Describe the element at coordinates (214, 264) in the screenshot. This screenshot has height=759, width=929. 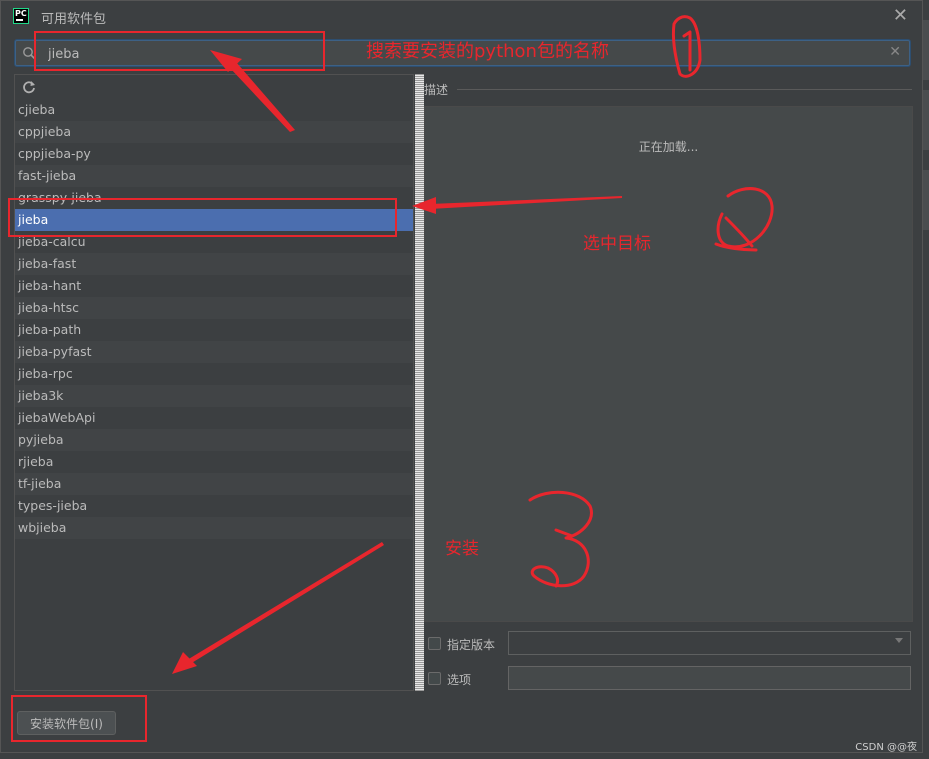
I see `package-list-item: jieba-fast` at that location.